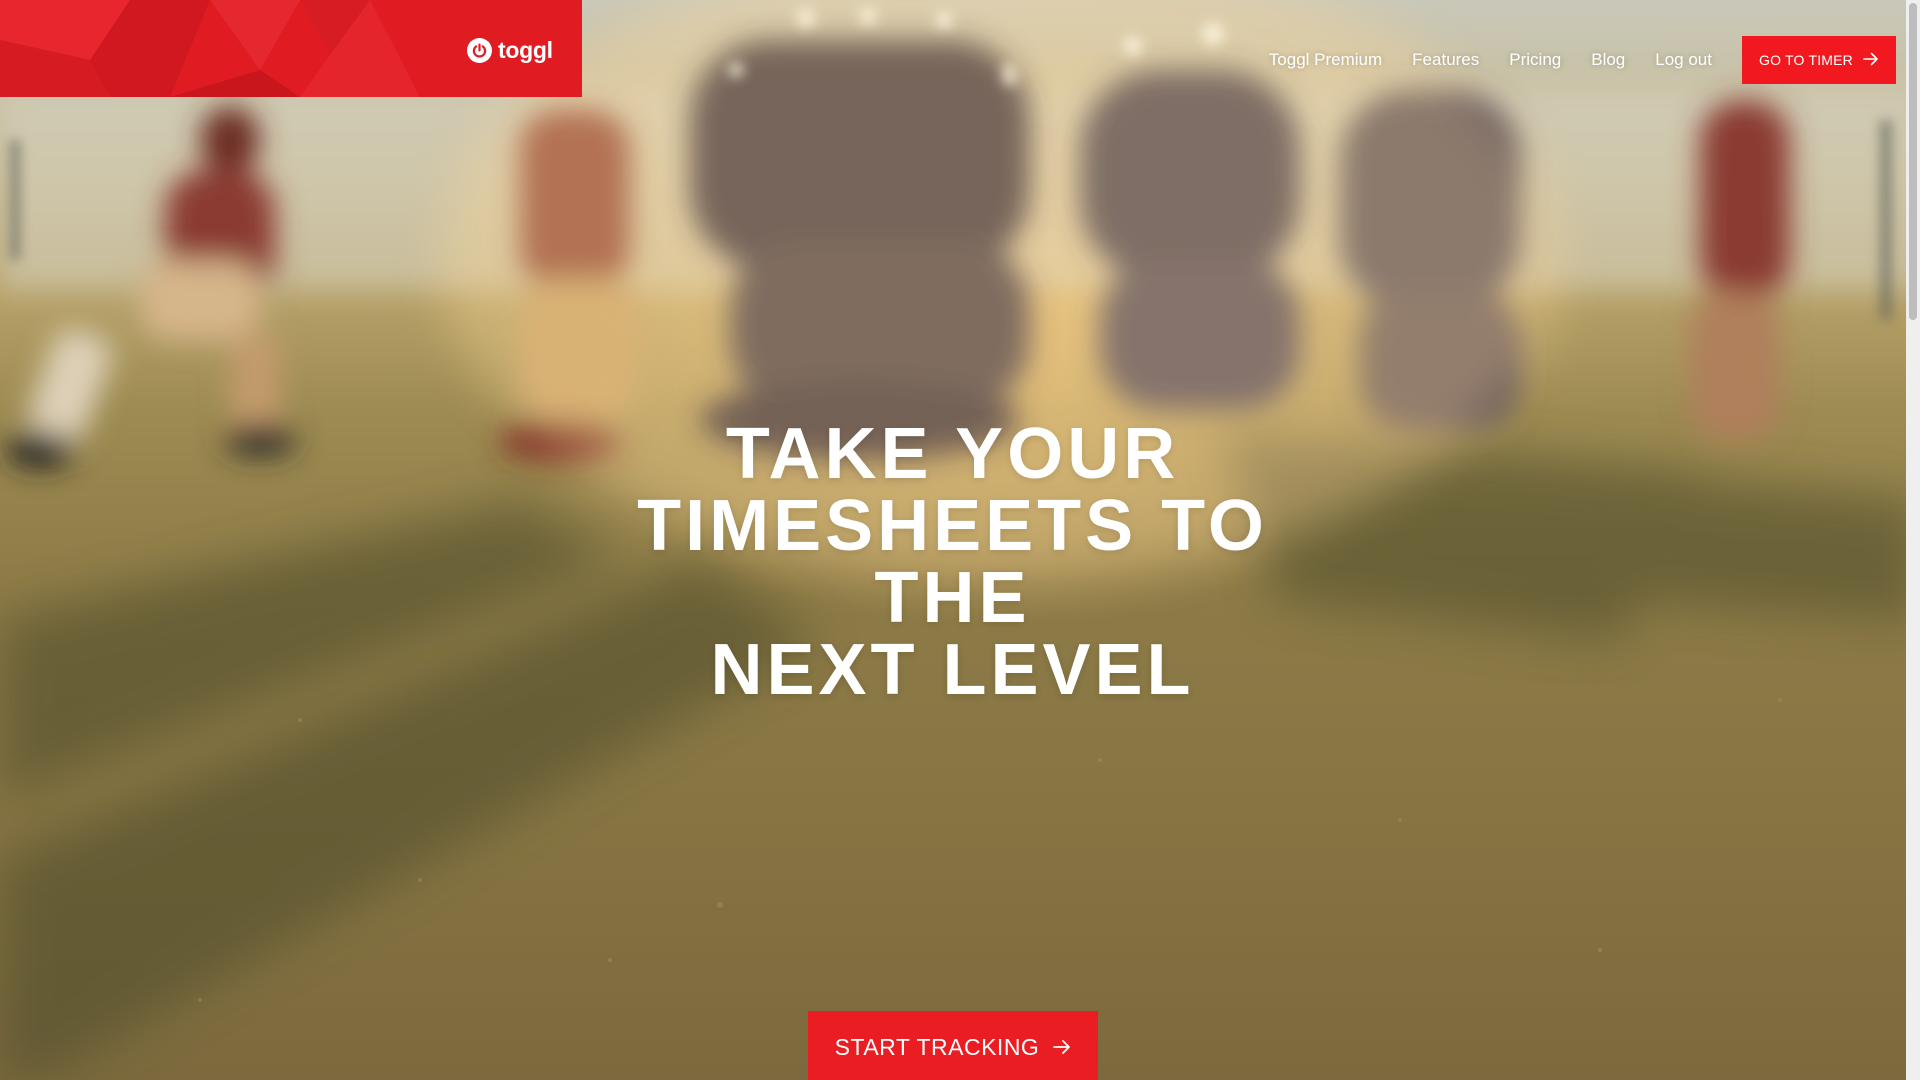 The width and height of the screenshot is (1920, 1080). I want to click on nav-toggl-premium: Toggl Premium, so click(1325, 60).